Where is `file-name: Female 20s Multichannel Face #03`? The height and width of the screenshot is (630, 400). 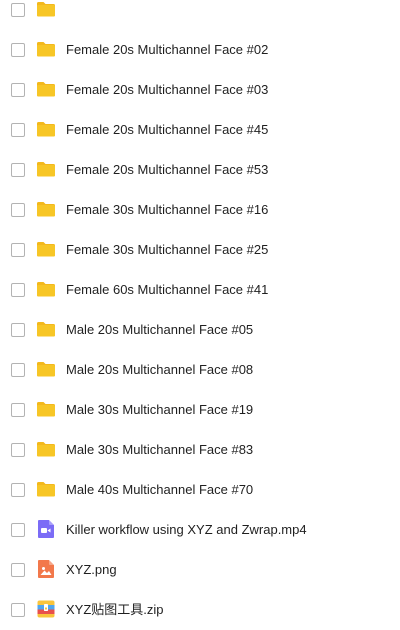
file-name: Female 20s Multichannel Face #03 is located at coordinates (167, 90).